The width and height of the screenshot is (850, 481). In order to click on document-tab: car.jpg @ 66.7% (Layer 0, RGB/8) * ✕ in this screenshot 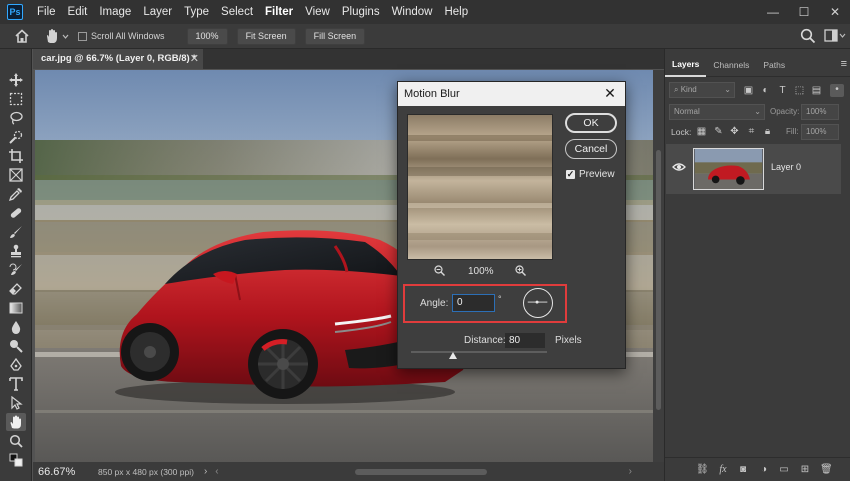, I will do `click(118, 59)`.